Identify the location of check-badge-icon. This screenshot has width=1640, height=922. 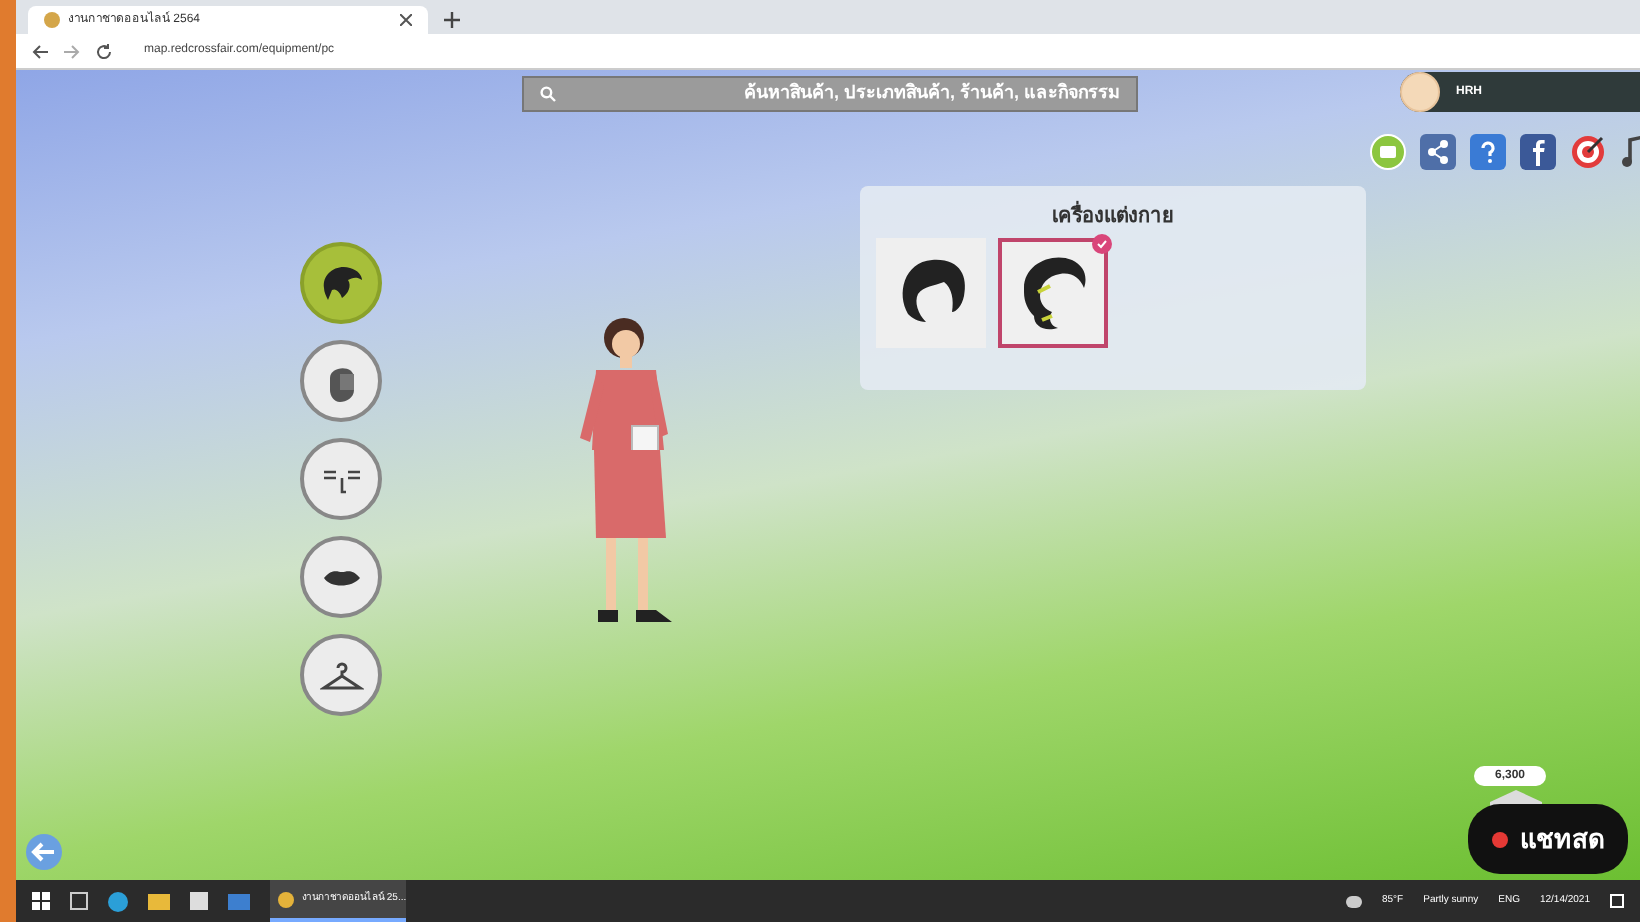
(1102, 244).